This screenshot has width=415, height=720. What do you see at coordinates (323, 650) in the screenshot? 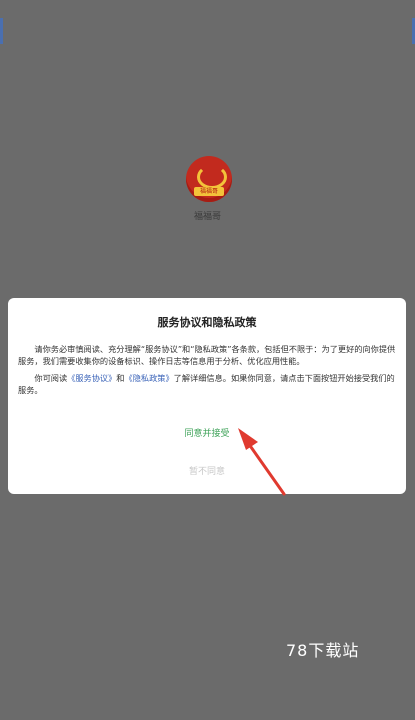
I see `watermark: 78下载站` at bounding box center [323, 650].